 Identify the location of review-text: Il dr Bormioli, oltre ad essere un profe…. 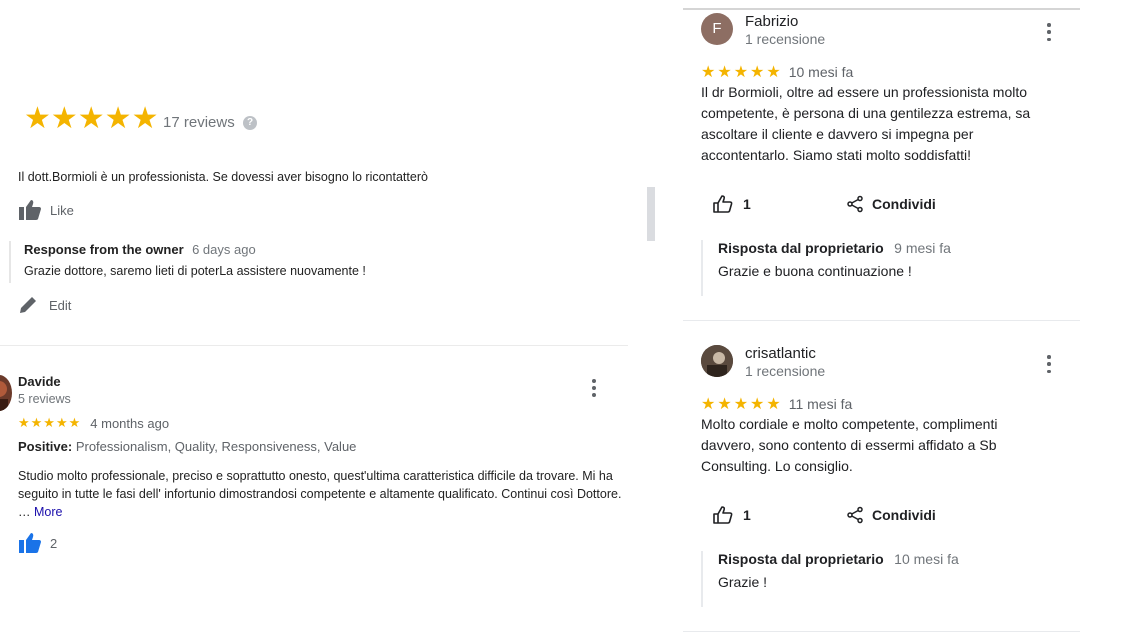
(866, 123).